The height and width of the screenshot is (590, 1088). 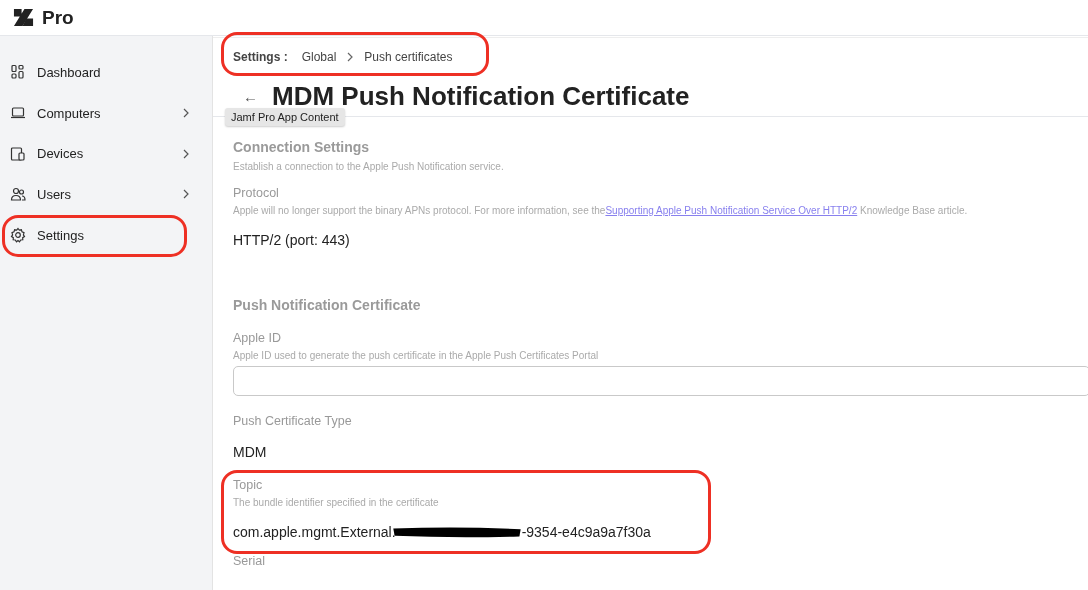 I want to click on section-description: Establish a connection to the Apple Push Notification service., so click(x=369, y=166).